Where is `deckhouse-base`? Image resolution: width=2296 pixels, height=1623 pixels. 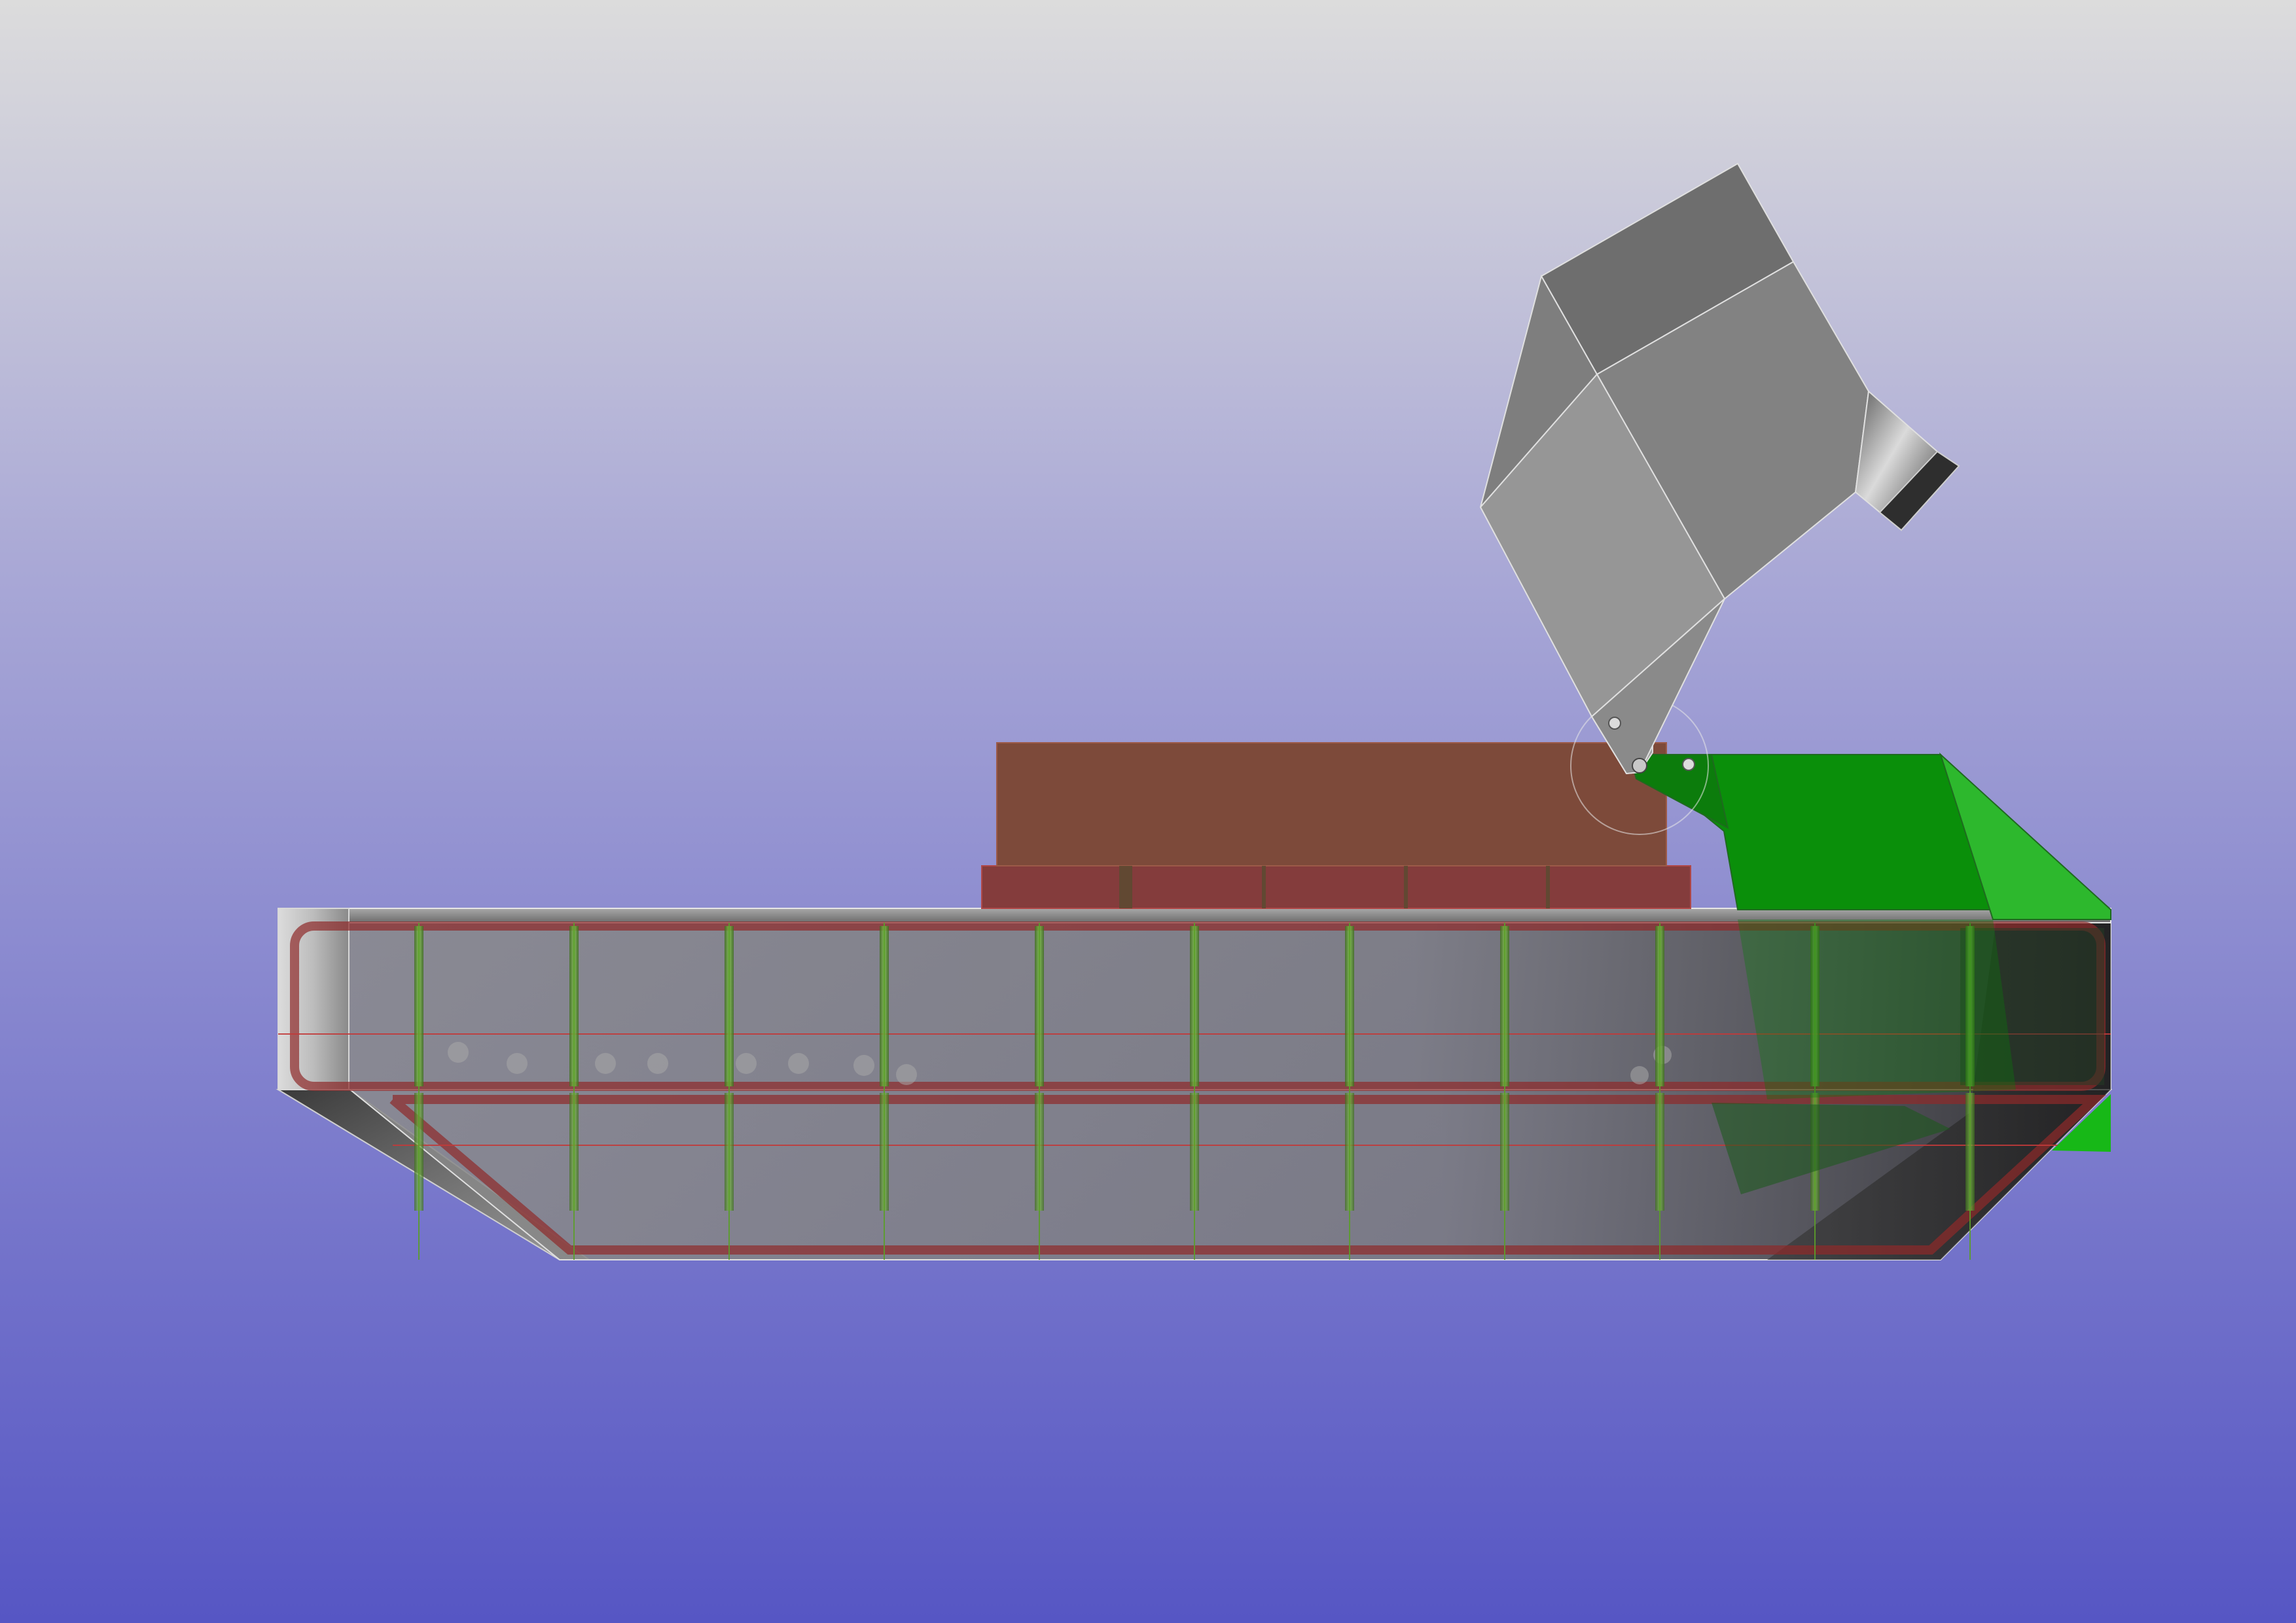
deckhouse-base is located at coordinates (1336, 887).